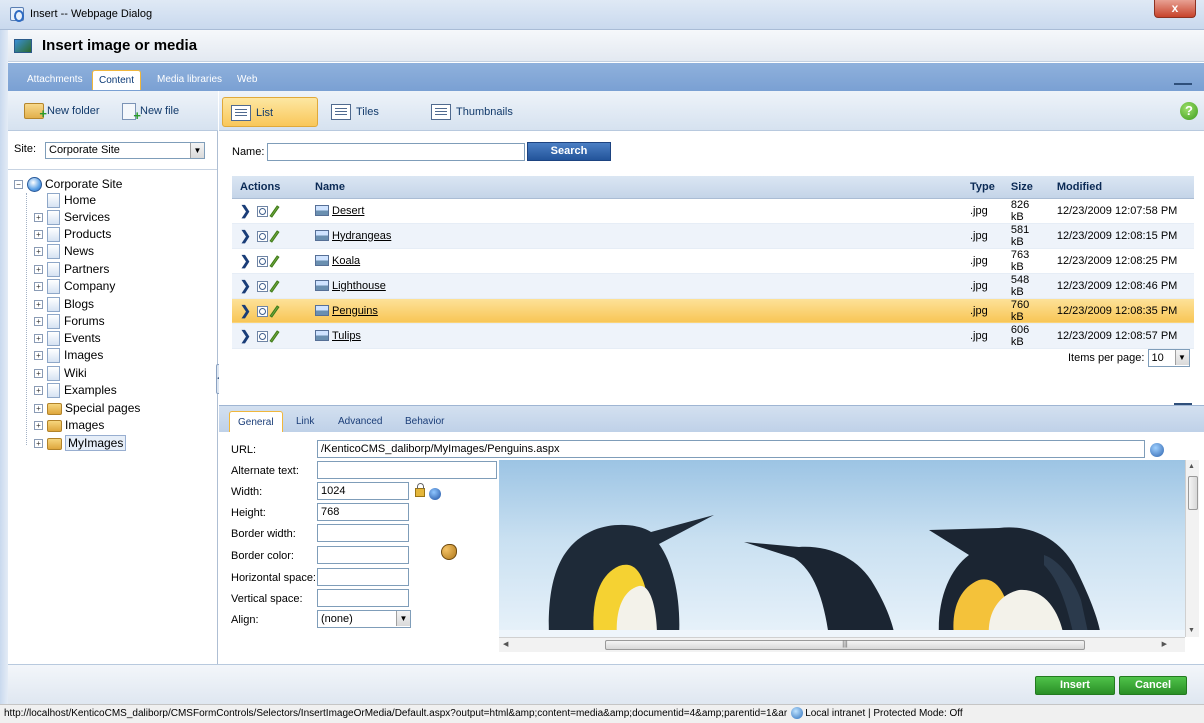 The width and height of the screenshot is (1204, 723). What do you see at coordinates (420, 490) in the screenshot?
I see `lock-icon` at bounding box center [420, 490].